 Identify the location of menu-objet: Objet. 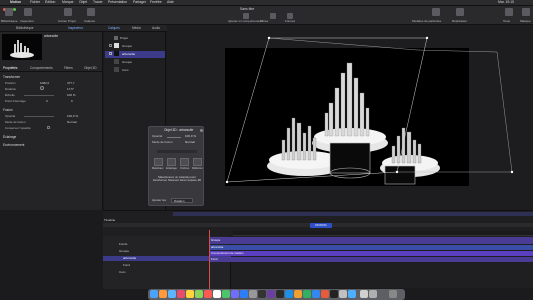
(83, 2).